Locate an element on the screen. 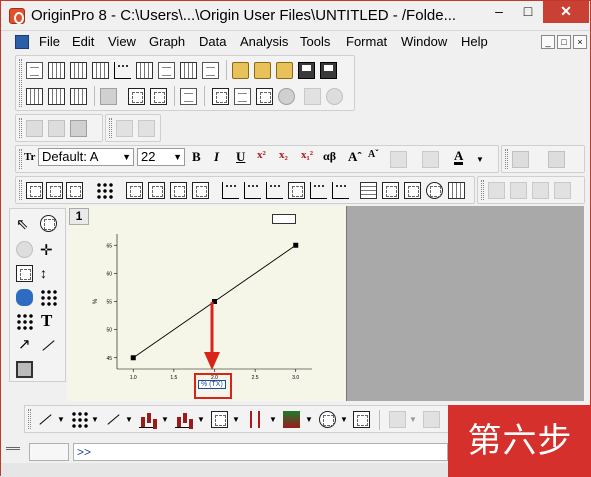 Image resolution: width=591 pixels, height=477 pixels. subscript-button: x₂ is located at coordinates (283, 155).